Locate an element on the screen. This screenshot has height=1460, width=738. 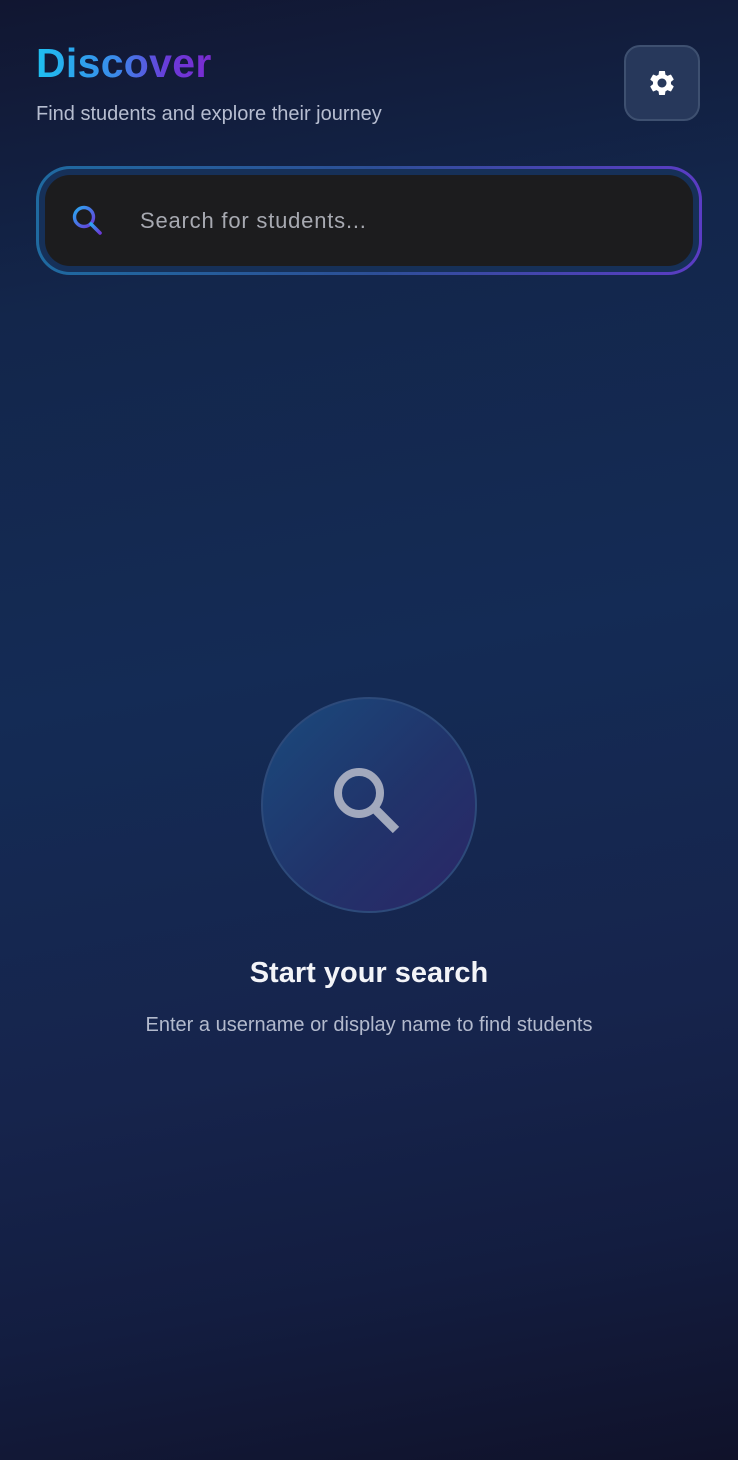
search-bar-glow is located at coordinates (369, 220).